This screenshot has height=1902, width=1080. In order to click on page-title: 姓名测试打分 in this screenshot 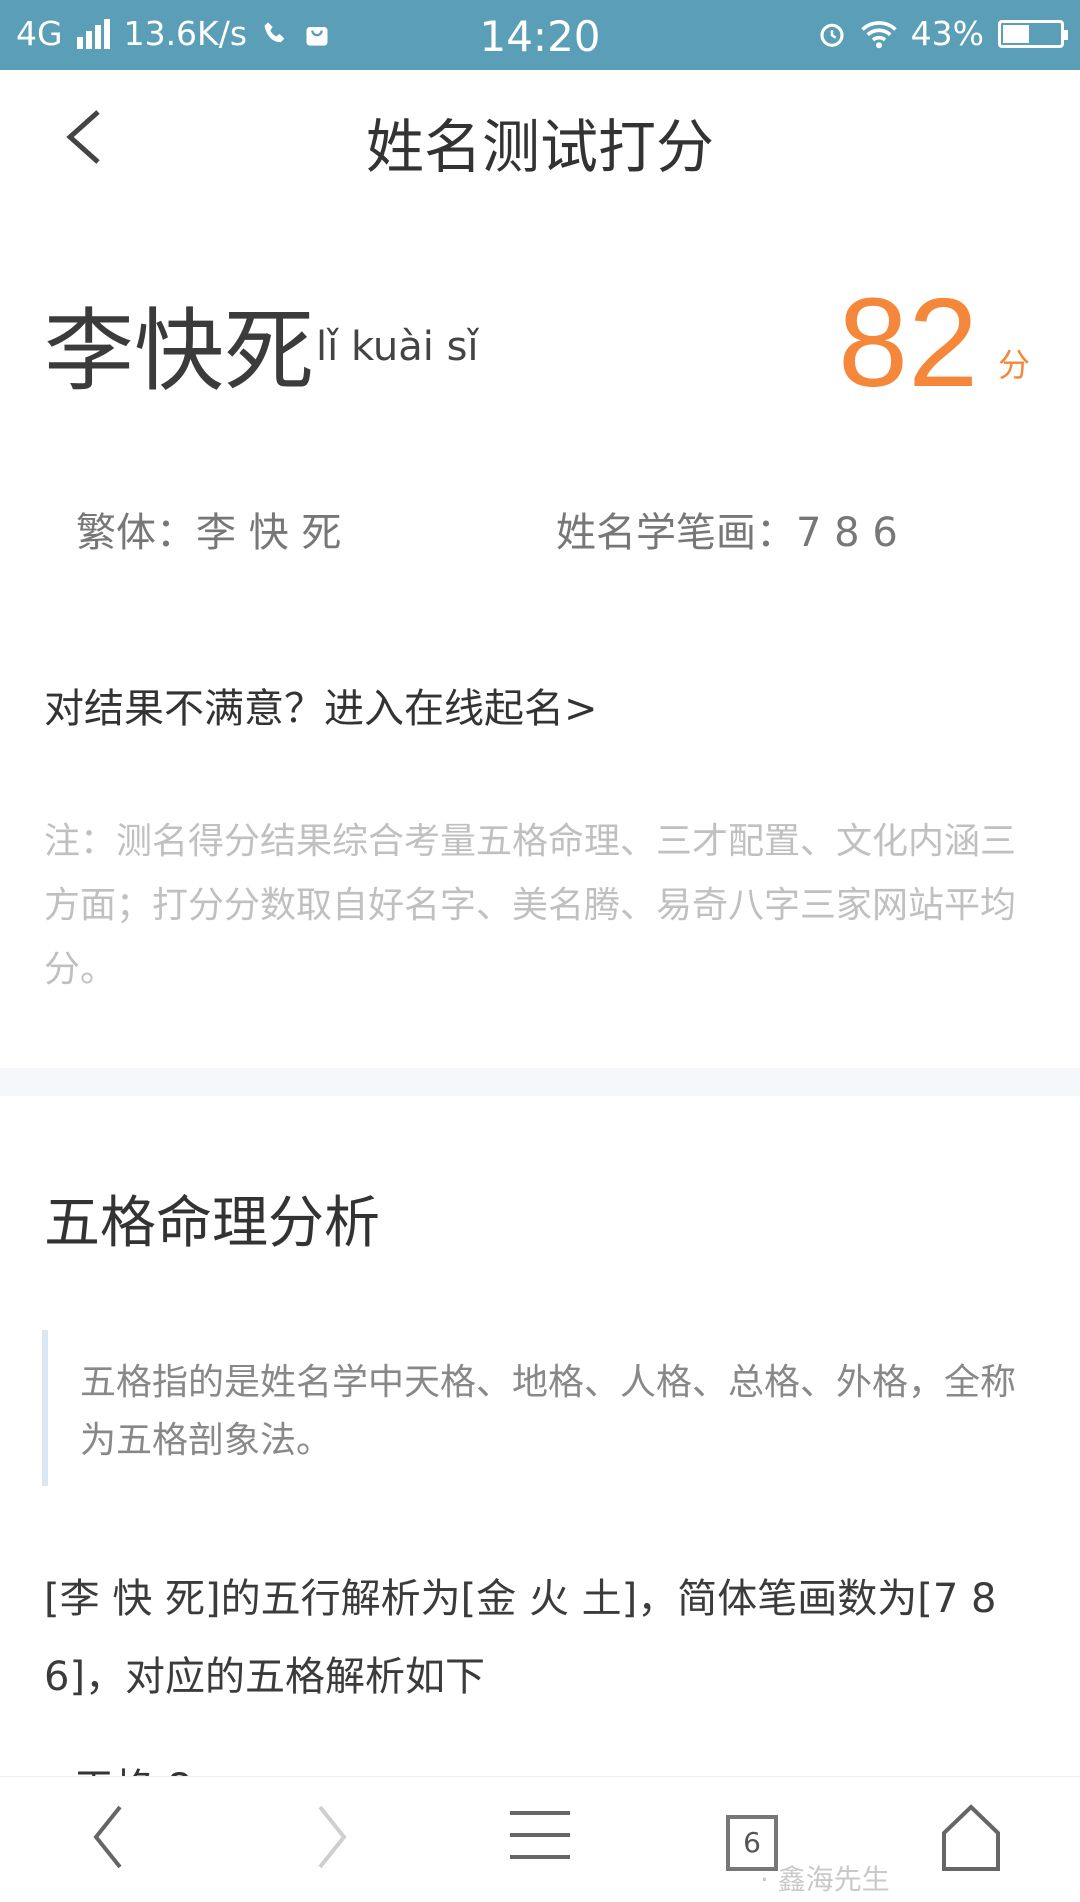, I will do `click(539, 147)`.